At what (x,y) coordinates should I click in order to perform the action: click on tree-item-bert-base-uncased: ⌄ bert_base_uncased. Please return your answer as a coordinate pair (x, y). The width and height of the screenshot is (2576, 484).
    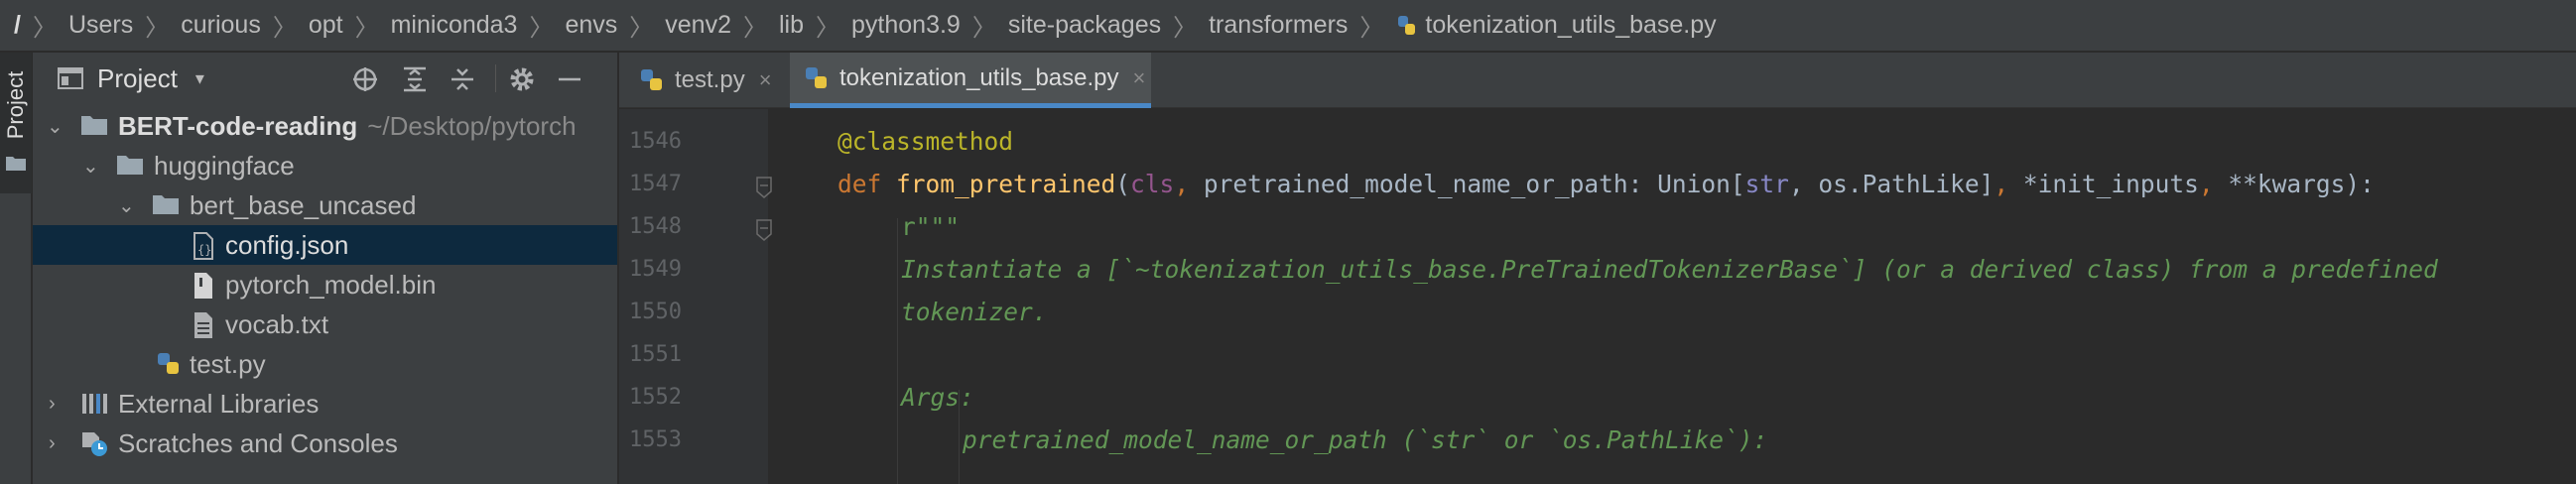
    Looking at the image, I should click on (325, 205).